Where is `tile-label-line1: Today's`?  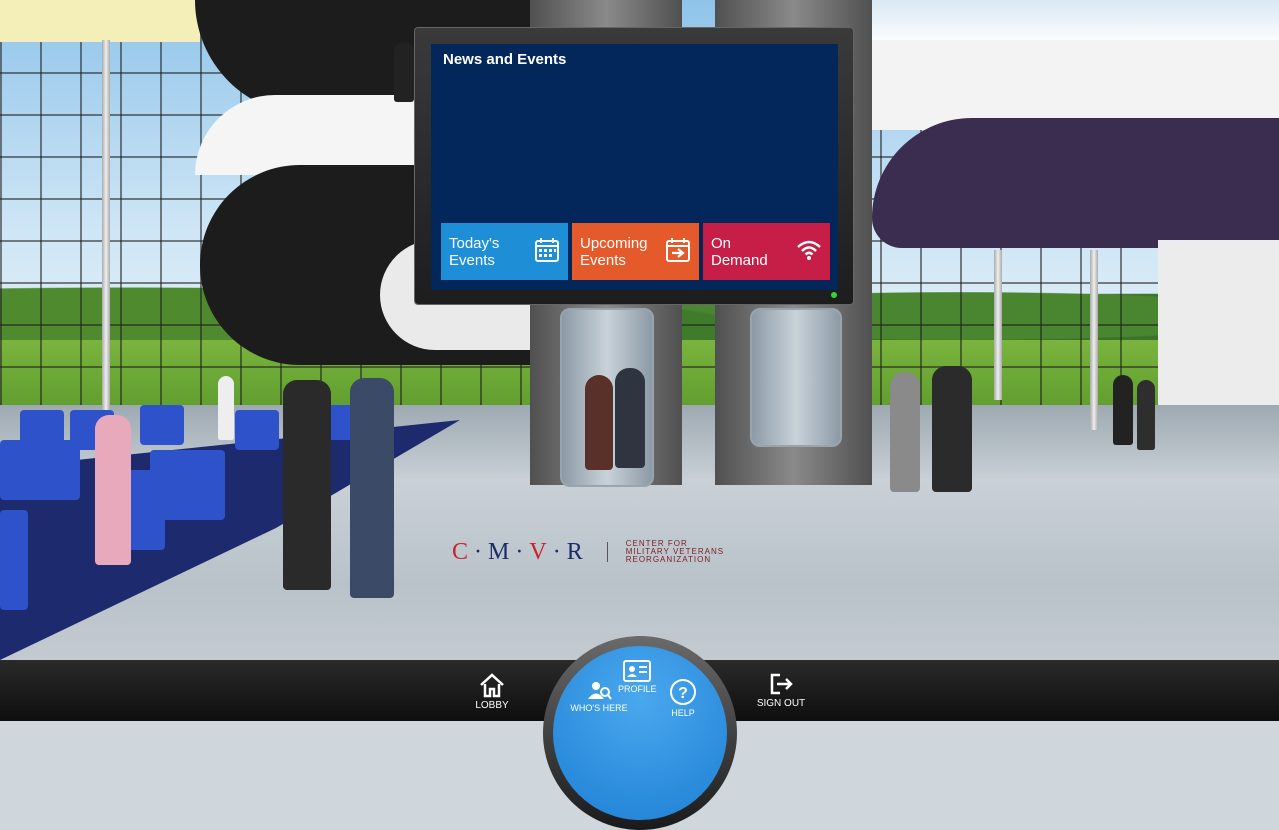
tile-label-line1: Today's is located at coordinates (474, 243).